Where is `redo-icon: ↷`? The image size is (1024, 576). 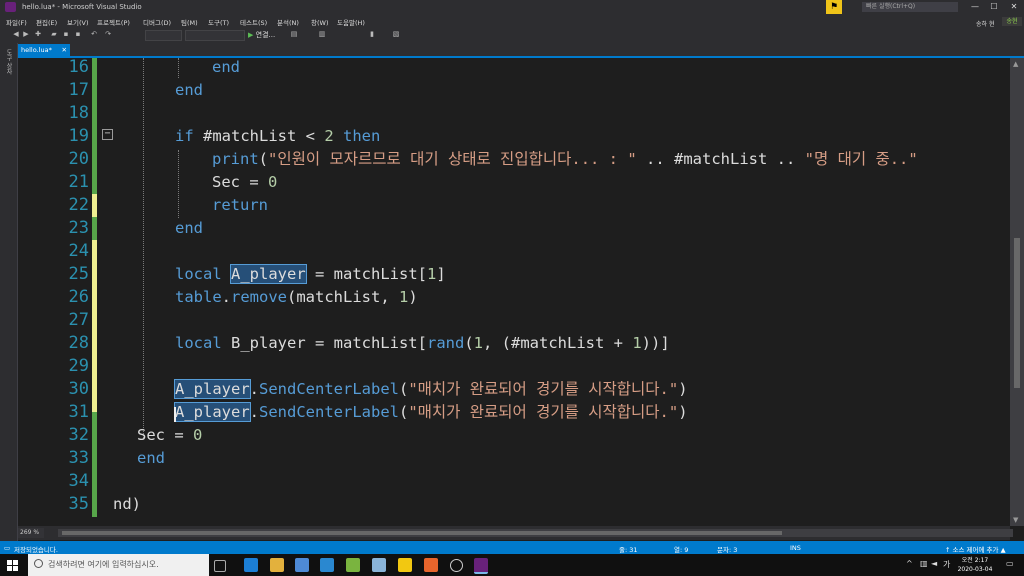 redo-icon: ↷ is located at coordinates (108, 34).